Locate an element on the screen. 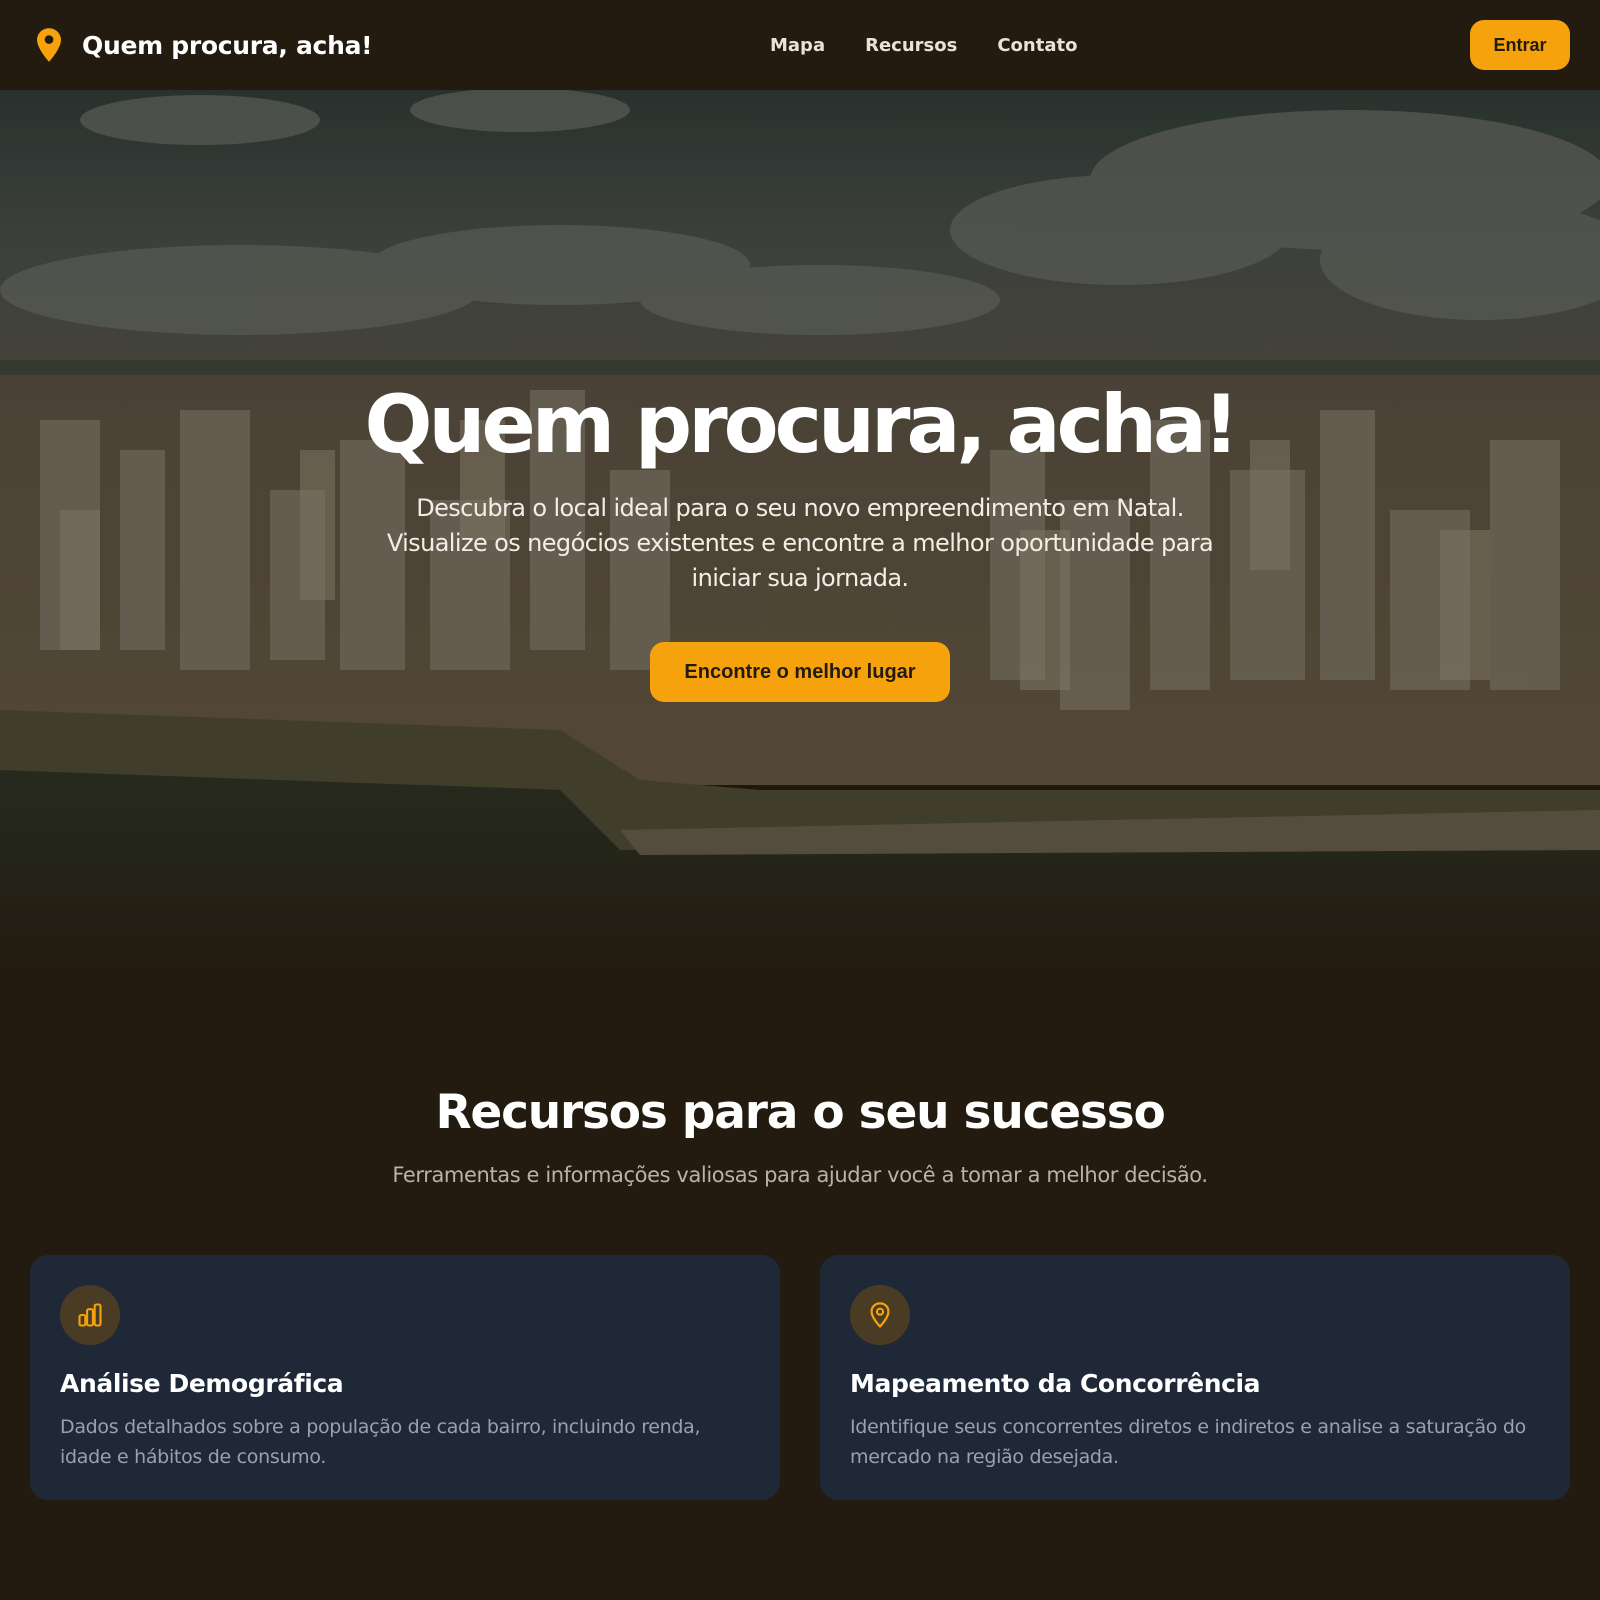 The height and width of the screenshot is (1600, 1600). hero-bottom-fade is located at coordinates (800, 920).